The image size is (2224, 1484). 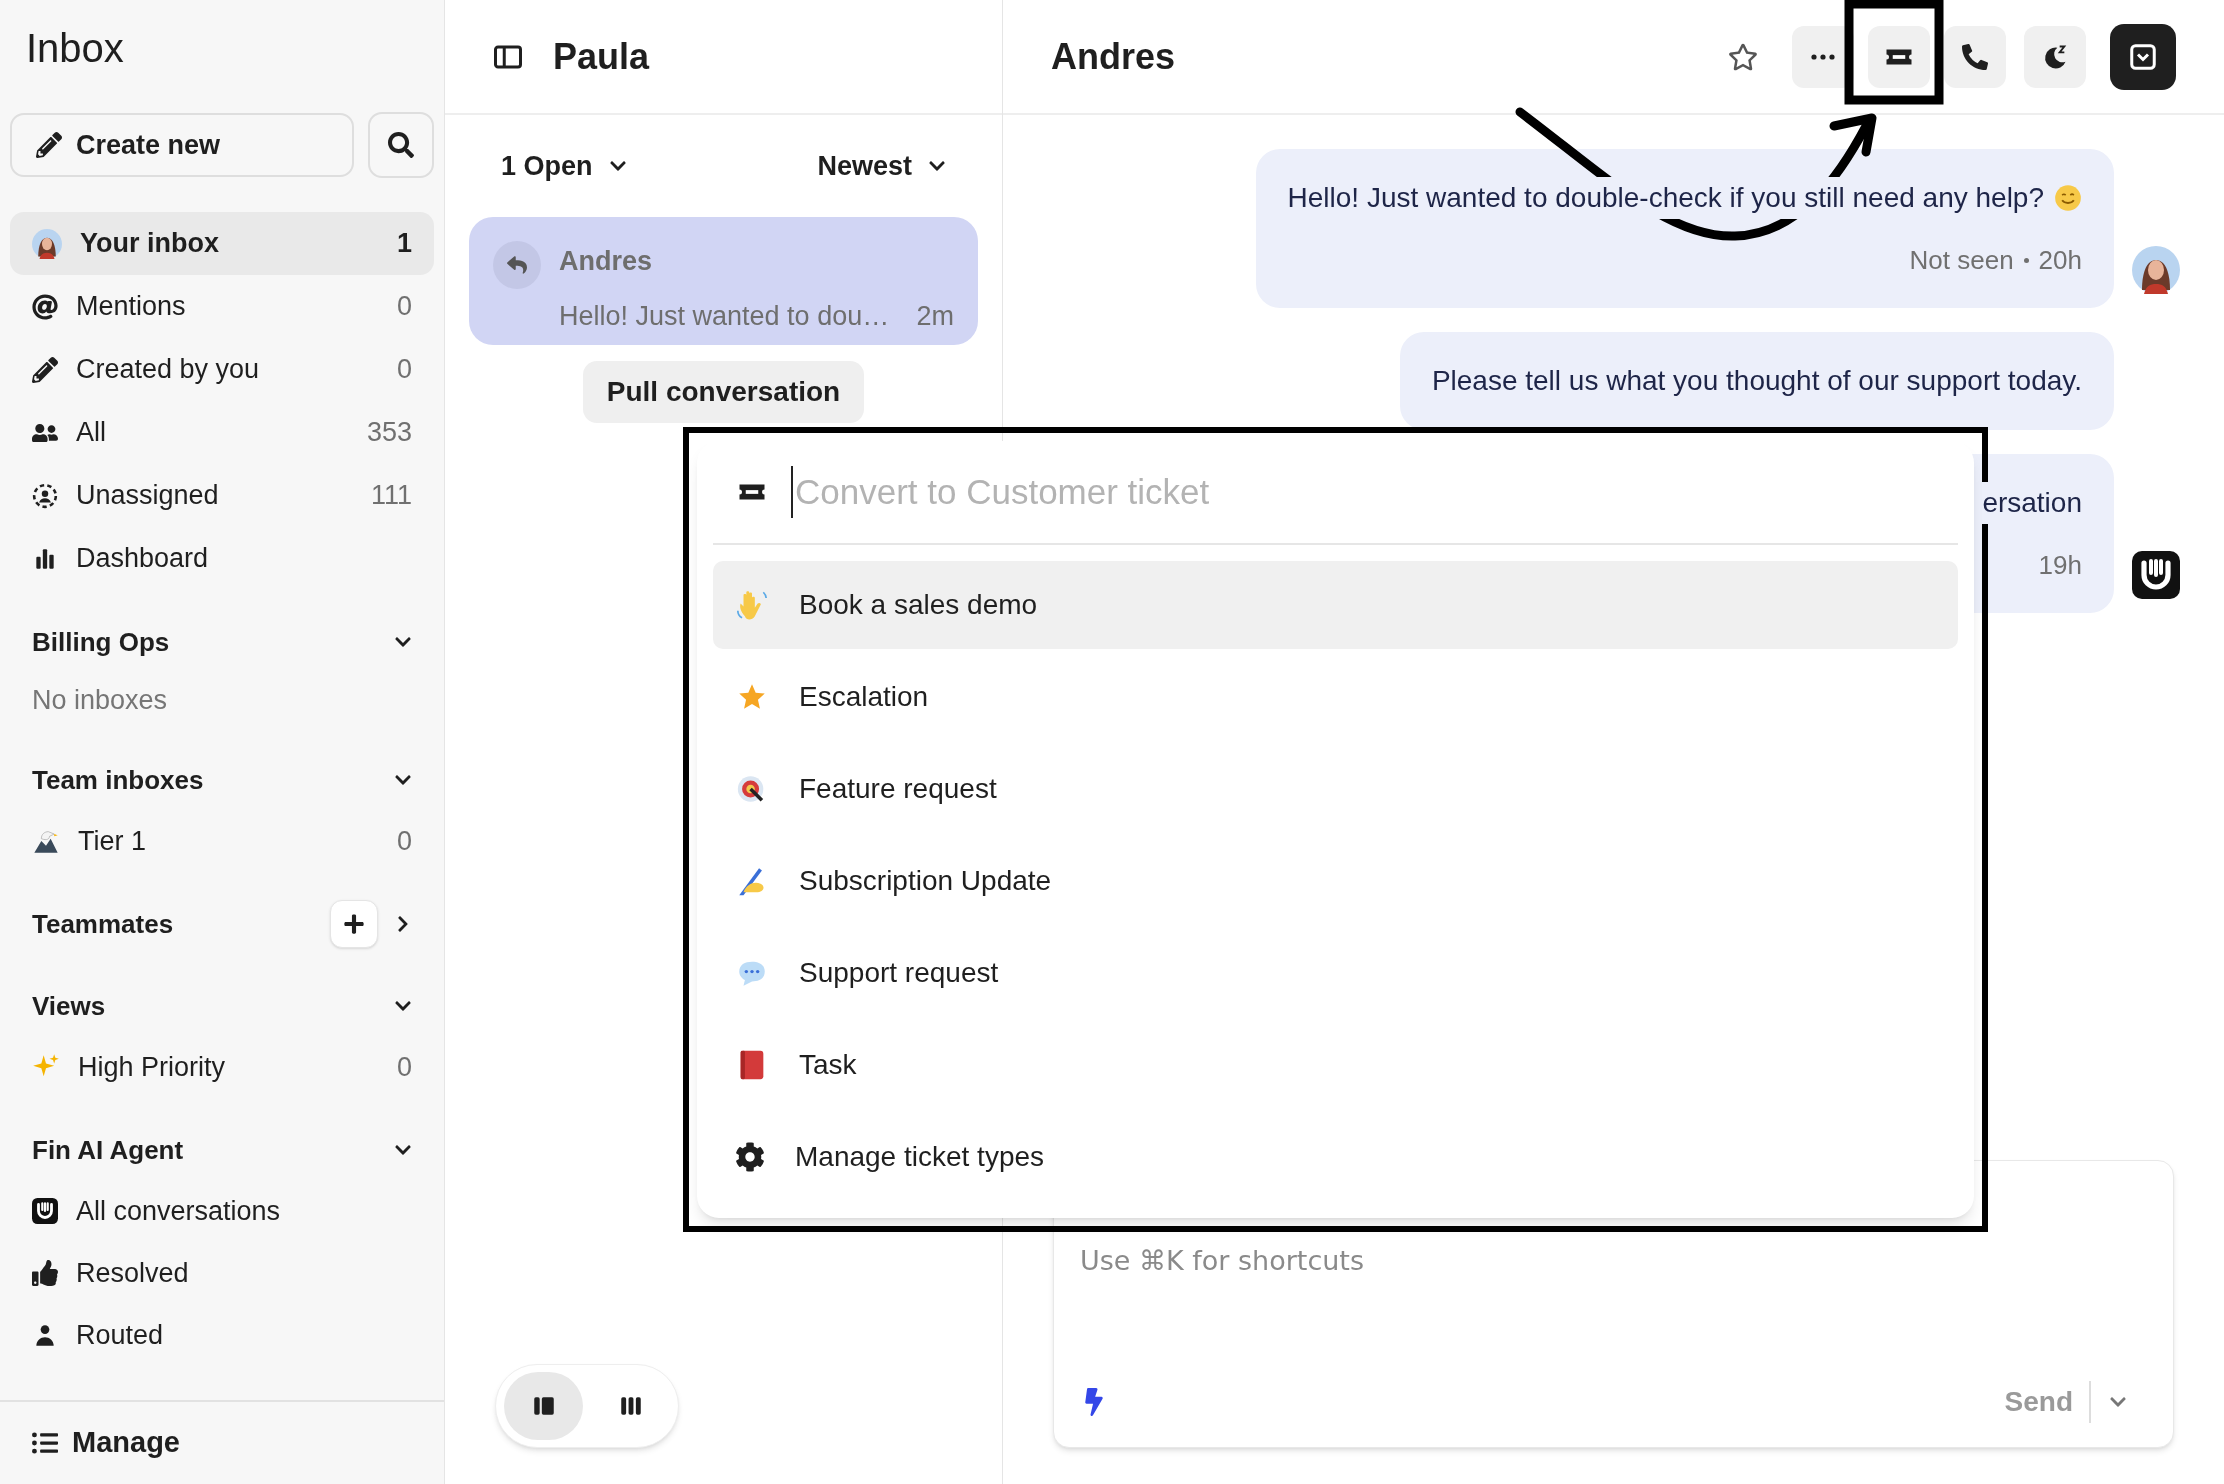 What do you see at coordinates (152, 1067) in the screenshot?
I see `item-label: High Priority` at bounding box center [152, 1067].